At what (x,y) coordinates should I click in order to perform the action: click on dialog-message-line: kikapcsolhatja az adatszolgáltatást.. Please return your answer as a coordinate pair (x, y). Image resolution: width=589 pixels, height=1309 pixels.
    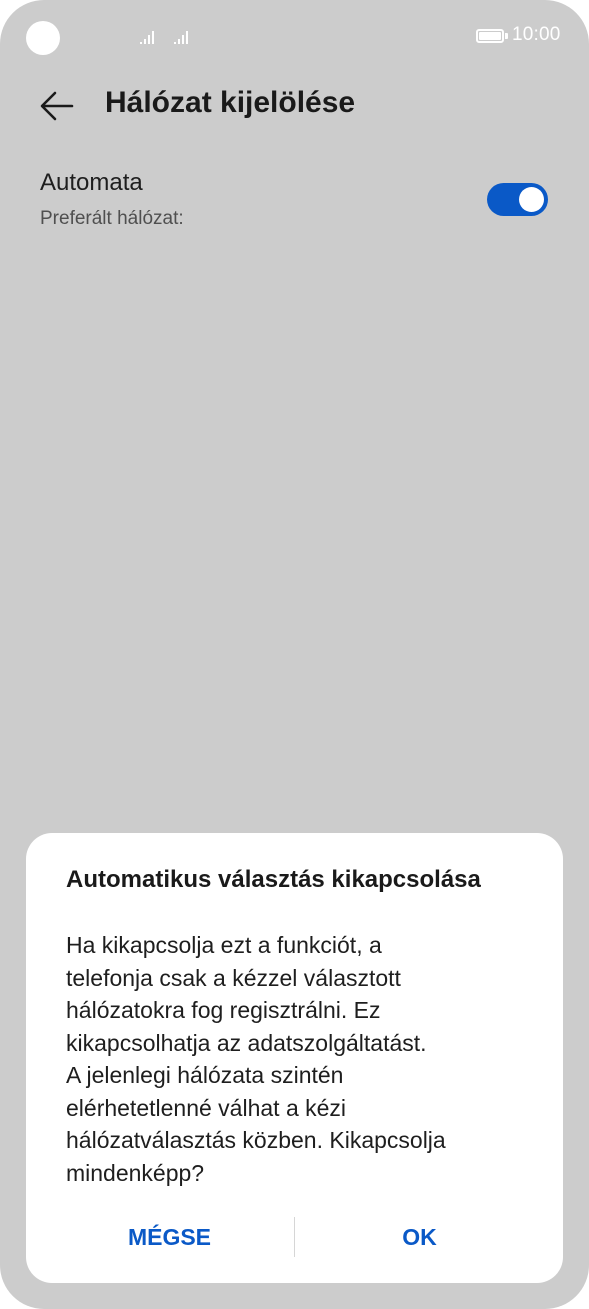
    Looking at the image, I should click on (246, 1042).